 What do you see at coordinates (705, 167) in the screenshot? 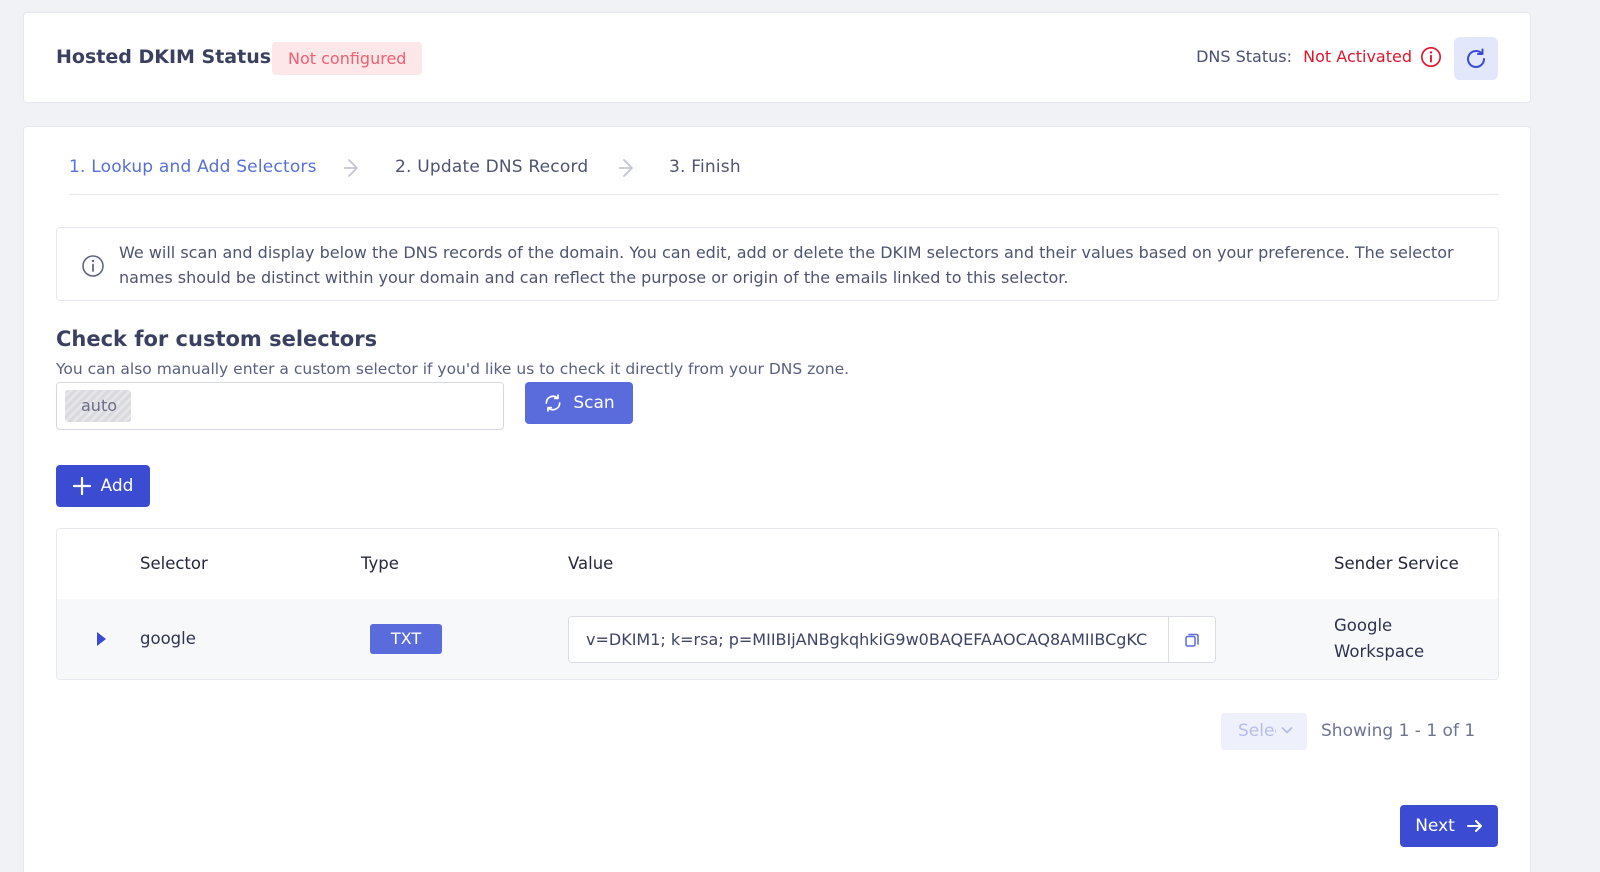
I see `step-finish: 3. Finish` at bounding box center [705, 167].